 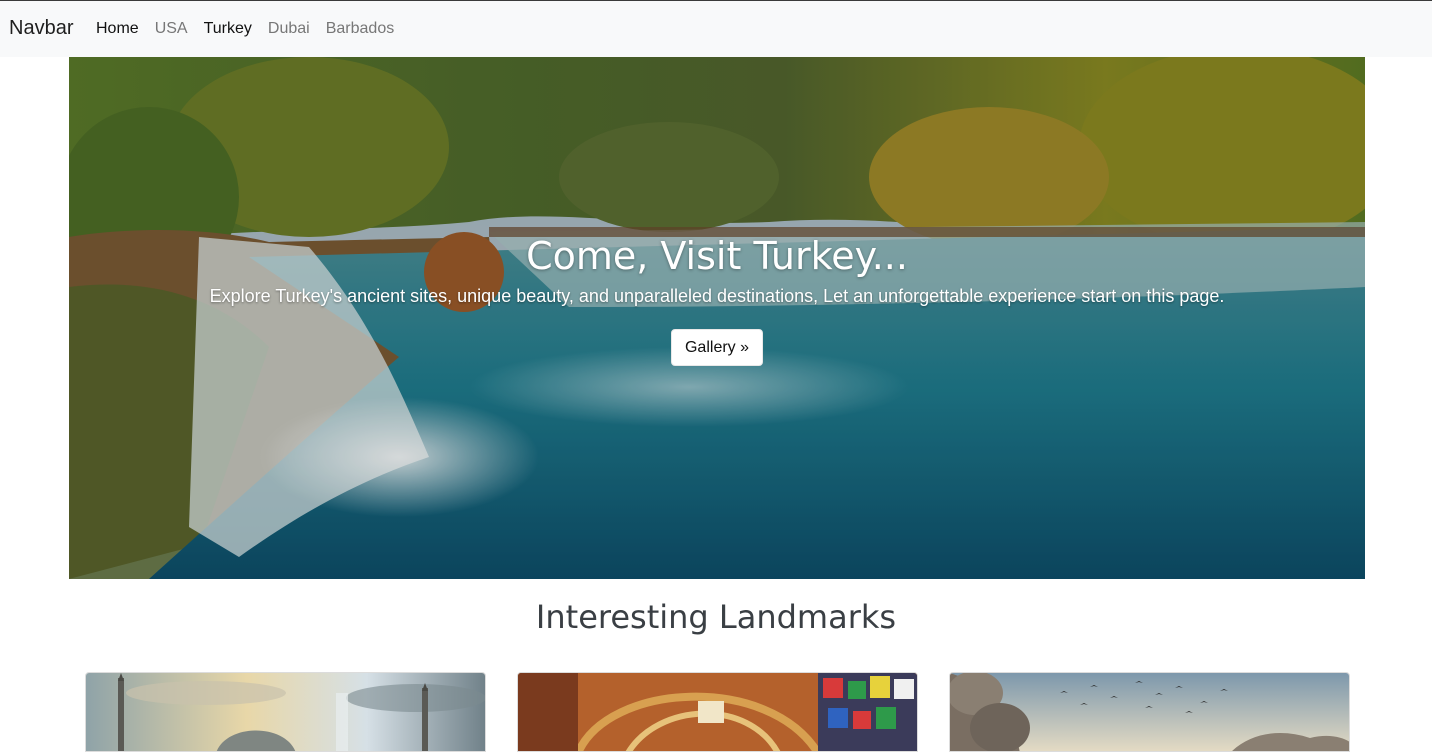 I want to click on mosque-image, so click(x=285, y=712).